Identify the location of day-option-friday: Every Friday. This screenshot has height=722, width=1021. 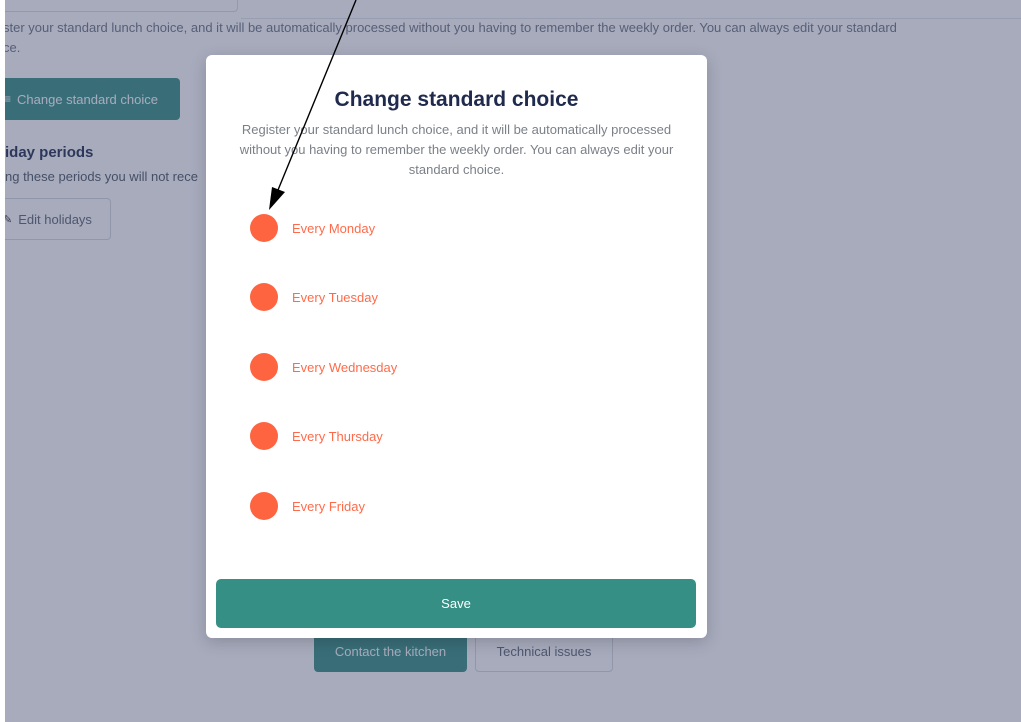
(307, 506).